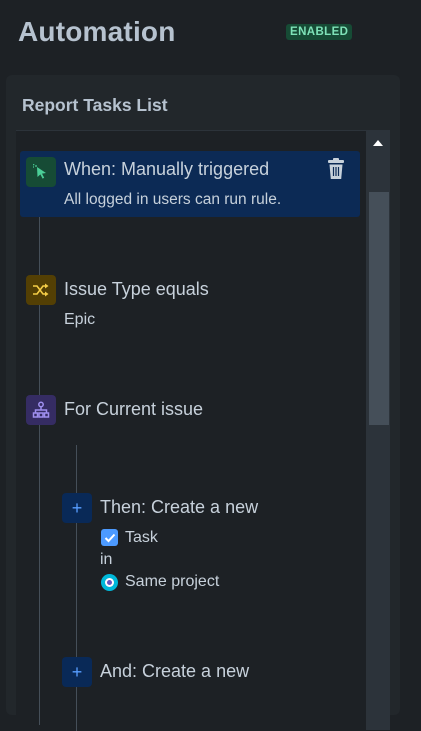 The height and width of the screenshot is (731, 421). I want to click on action-issue-type: Task, so click(141, 537).